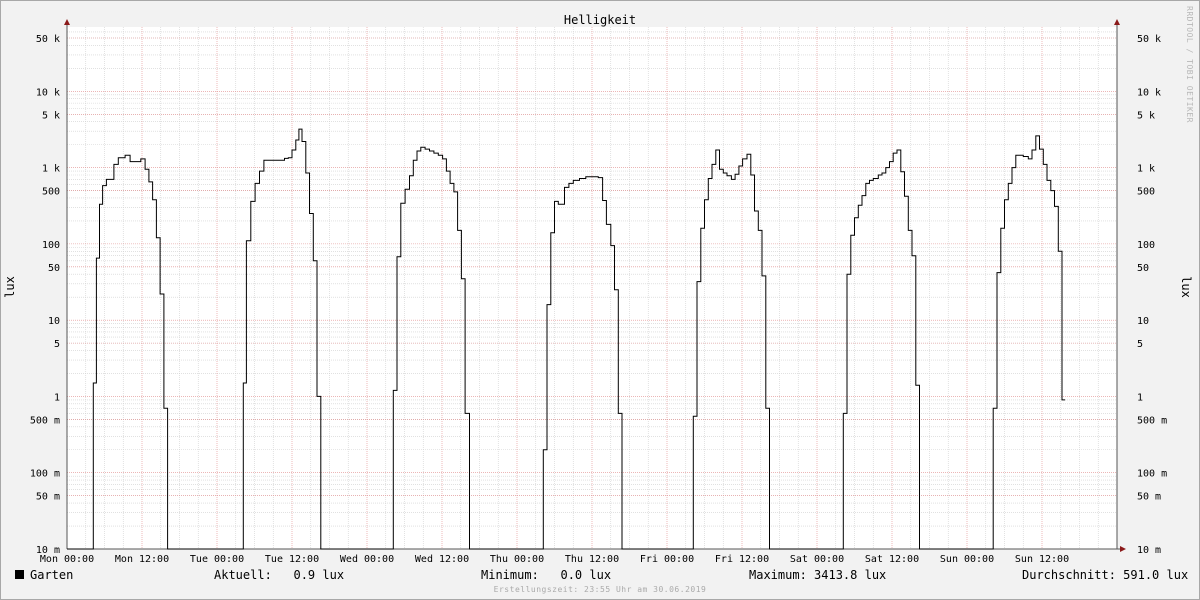  Describe the element at coordinates (1123, 549) in the screenshot. I see `x-axis-arrow` at that location.